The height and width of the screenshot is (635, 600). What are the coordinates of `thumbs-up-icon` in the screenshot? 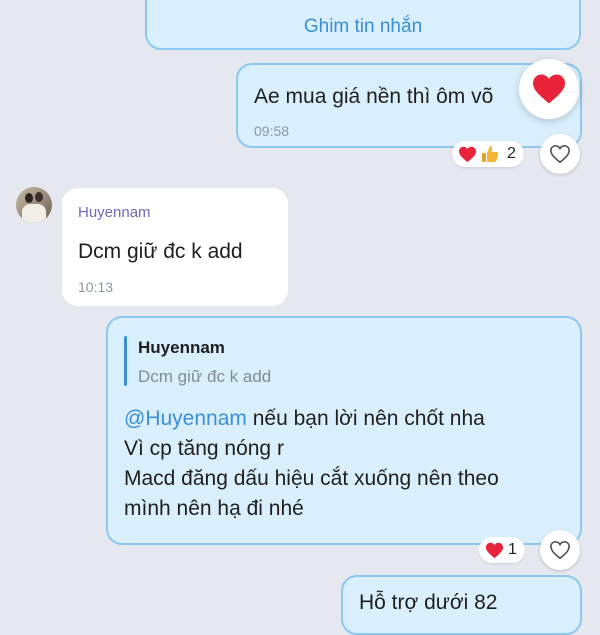 It's located at (490, 154).